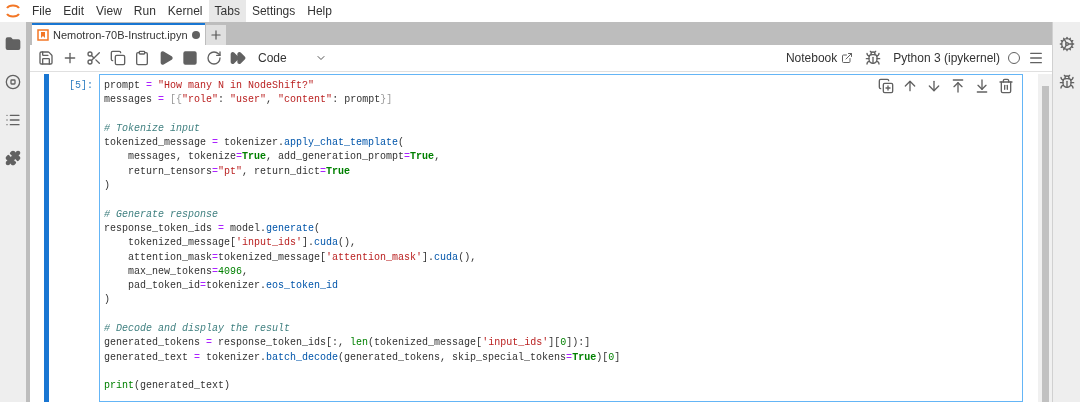  I want to click on code-line: generated_text = tokenizer.batch_decode(generated_tokens, skip_special_tokens=True)[0], so click(362, 357).